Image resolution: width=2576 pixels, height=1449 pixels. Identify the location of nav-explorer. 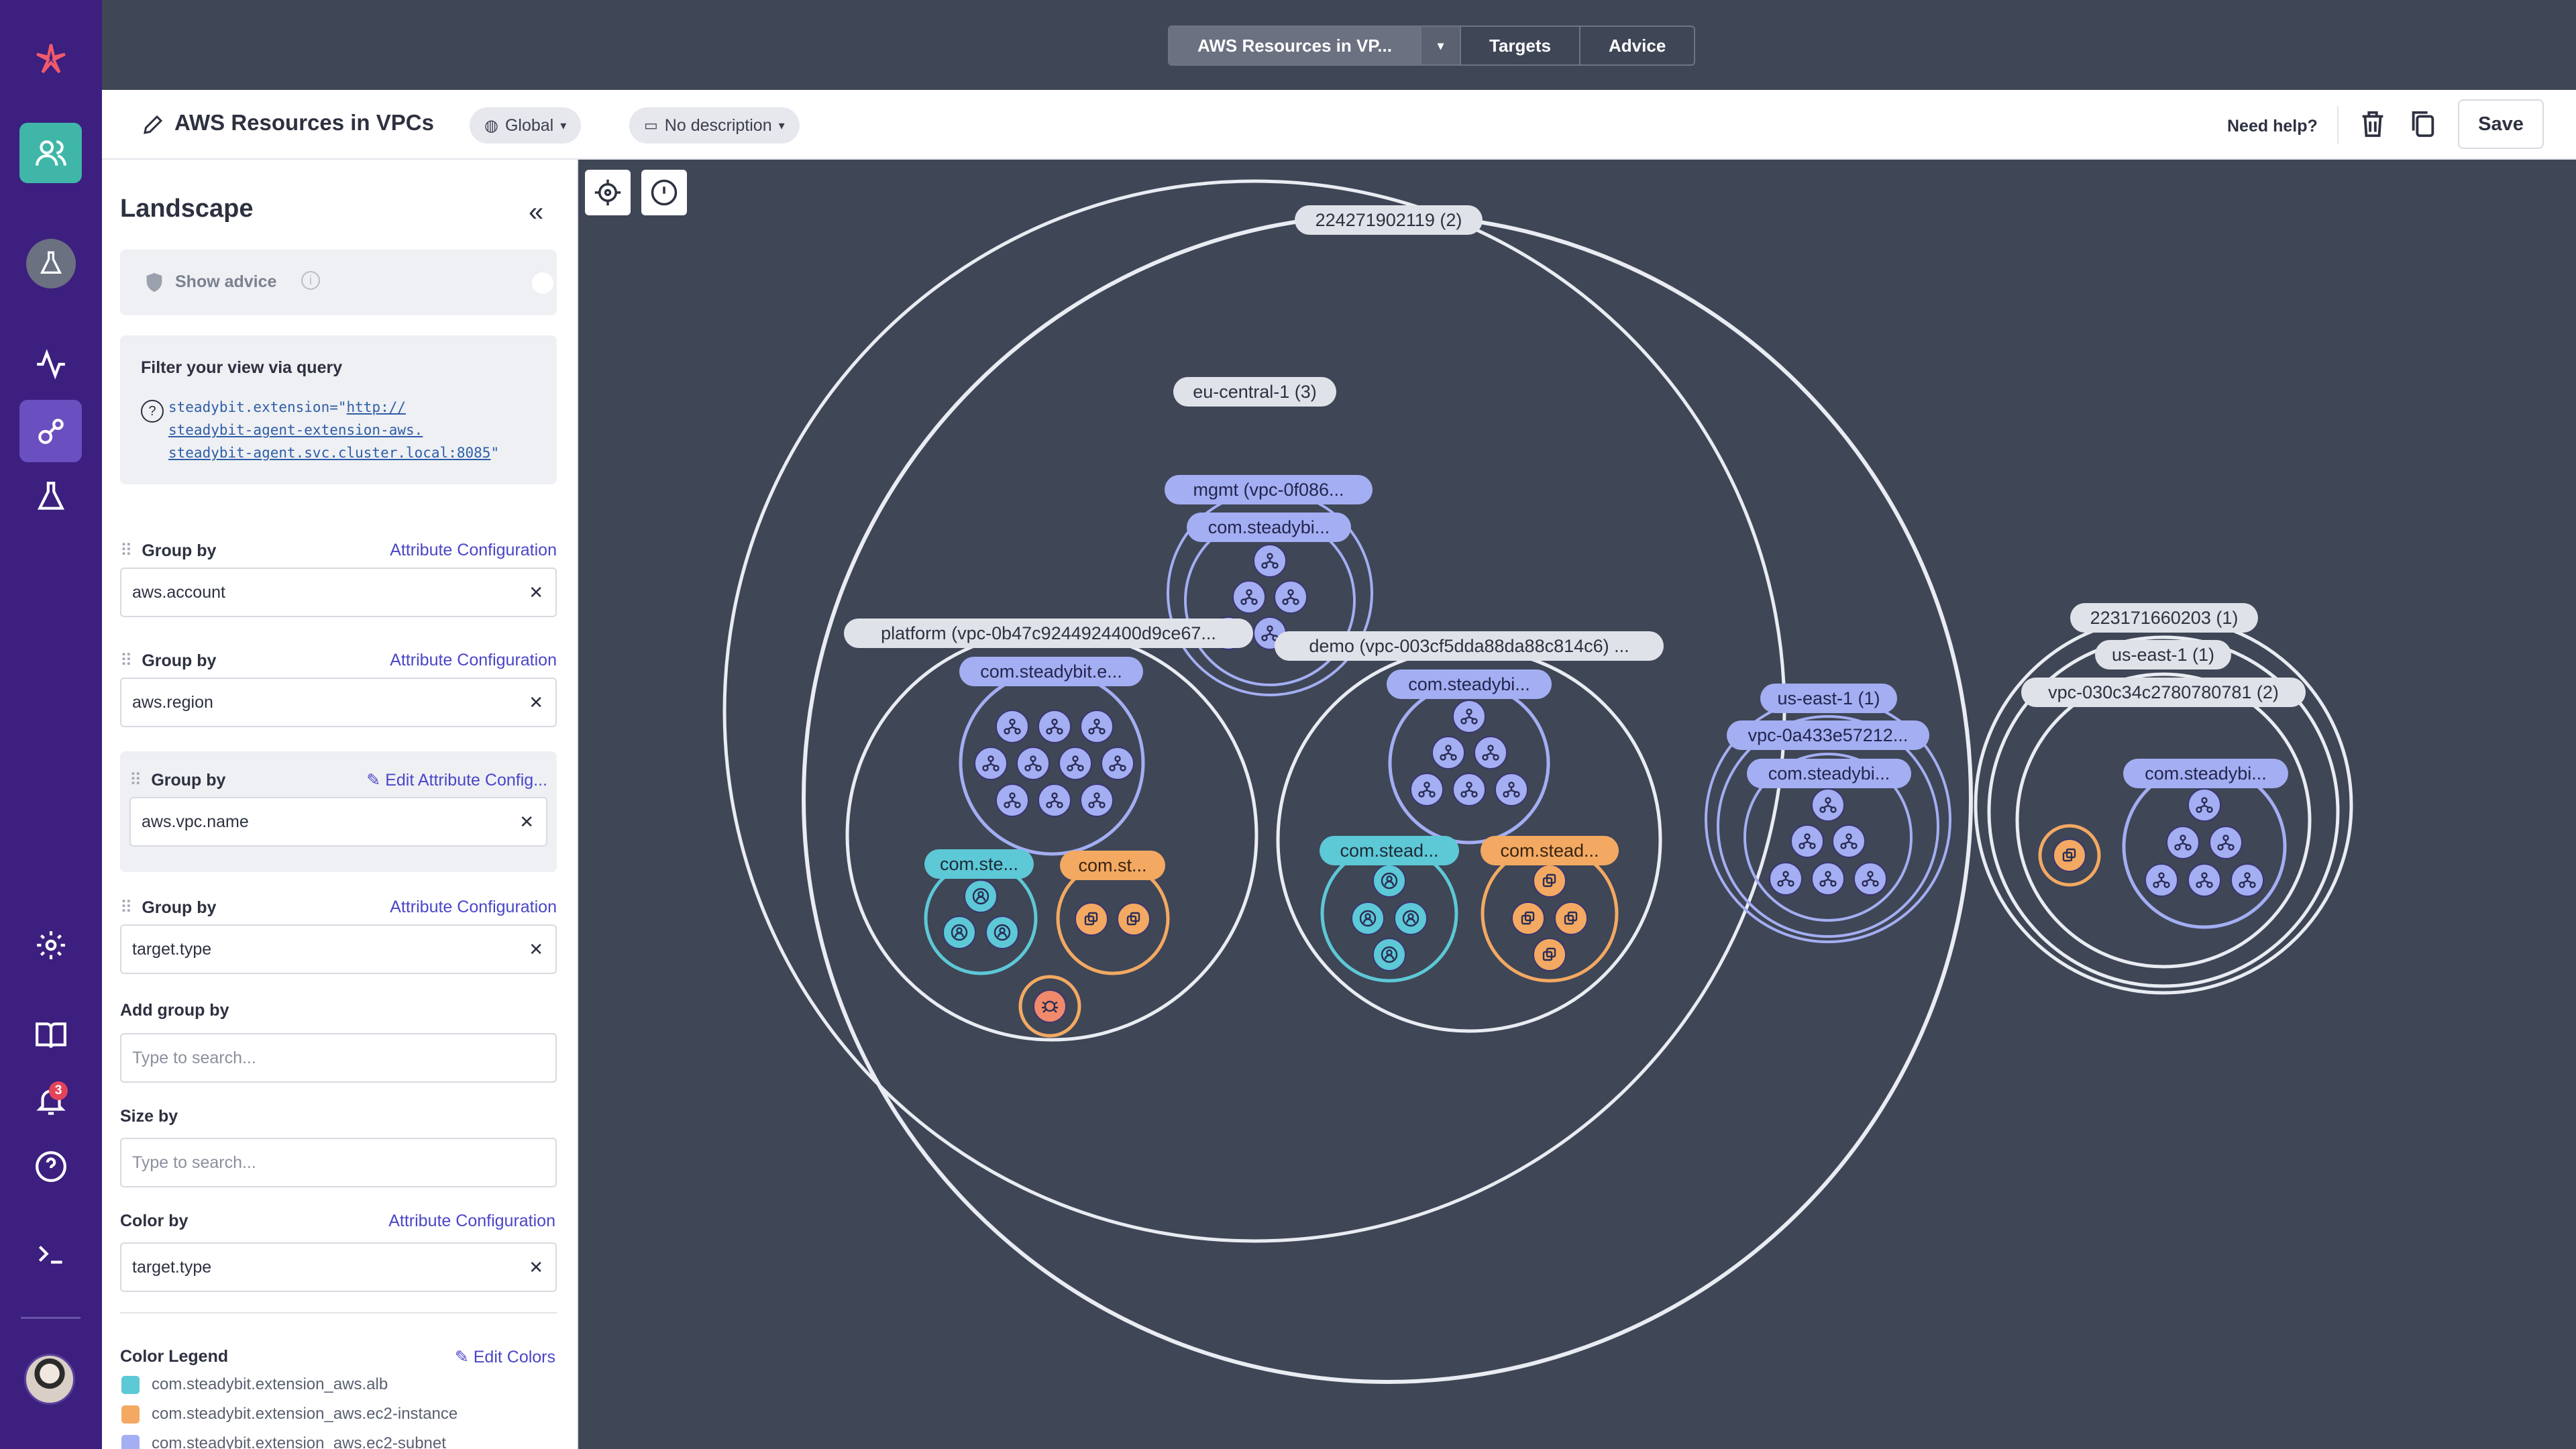
(50, 431).